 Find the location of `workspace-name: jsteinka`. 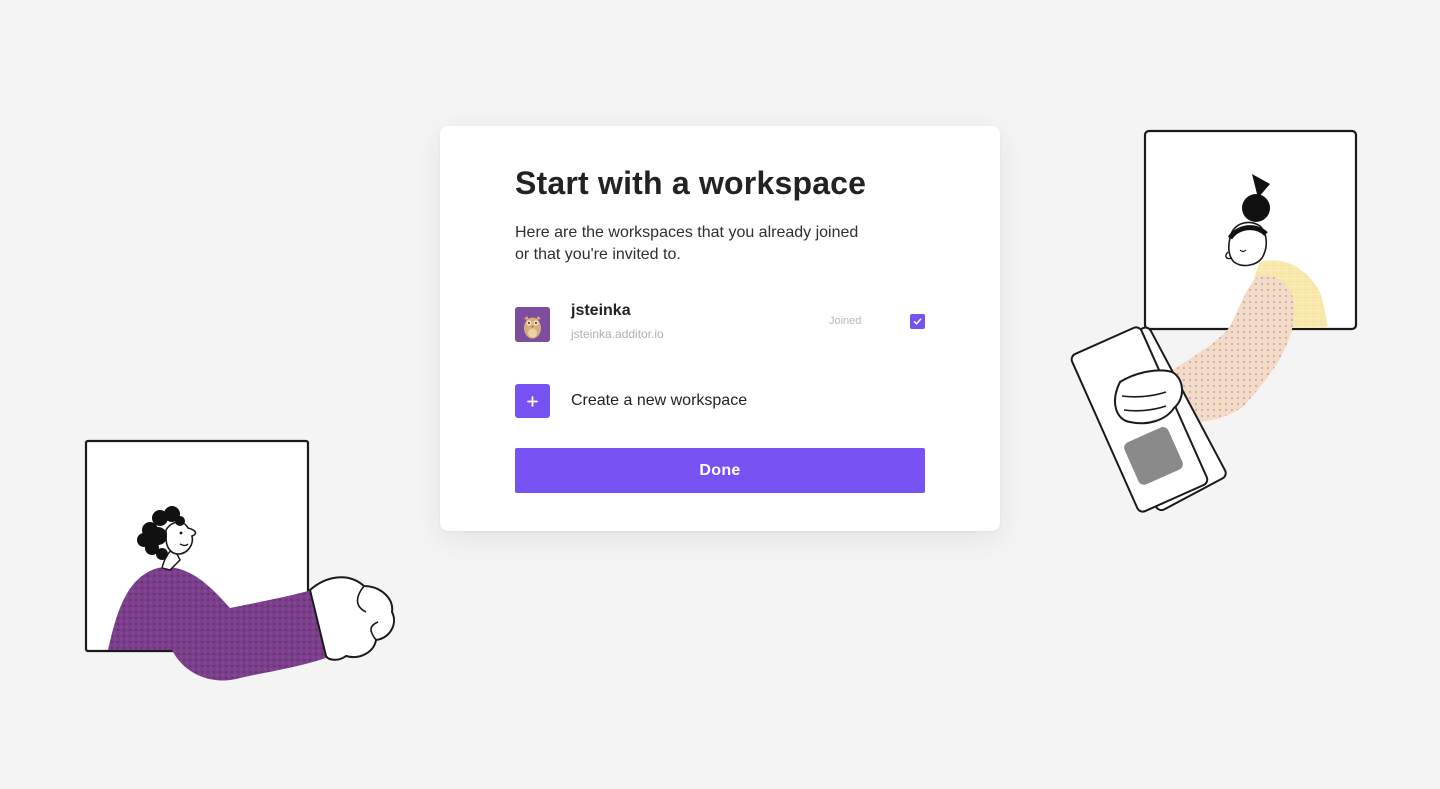

workspace-name: jsteinka is located at coordinates (601, 310).